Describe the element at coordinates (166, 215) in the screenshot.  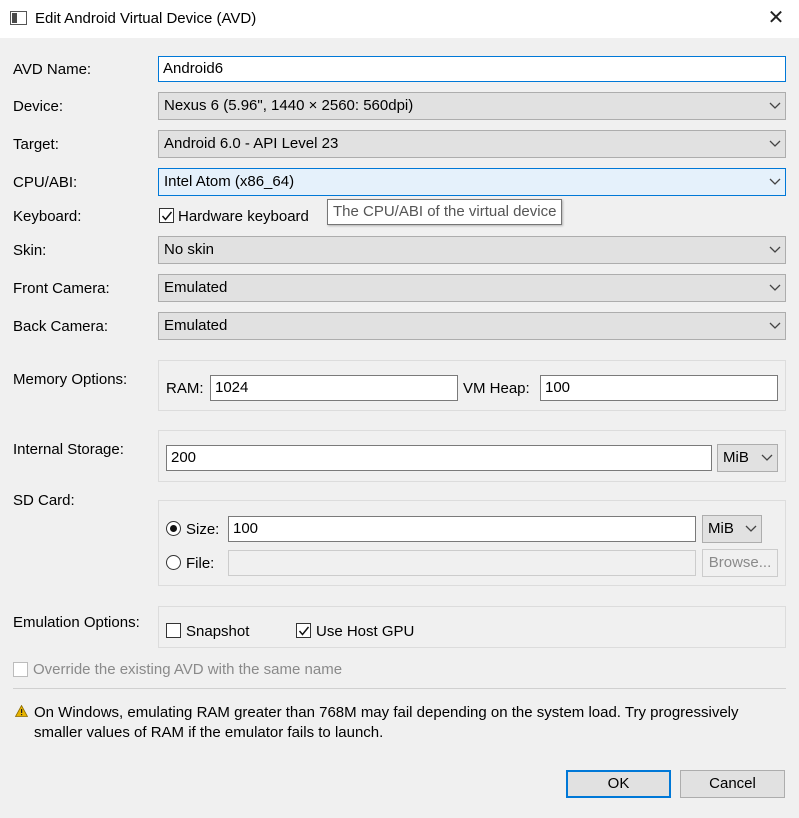
I see `hardware-keyboard-checkbox` at that location.